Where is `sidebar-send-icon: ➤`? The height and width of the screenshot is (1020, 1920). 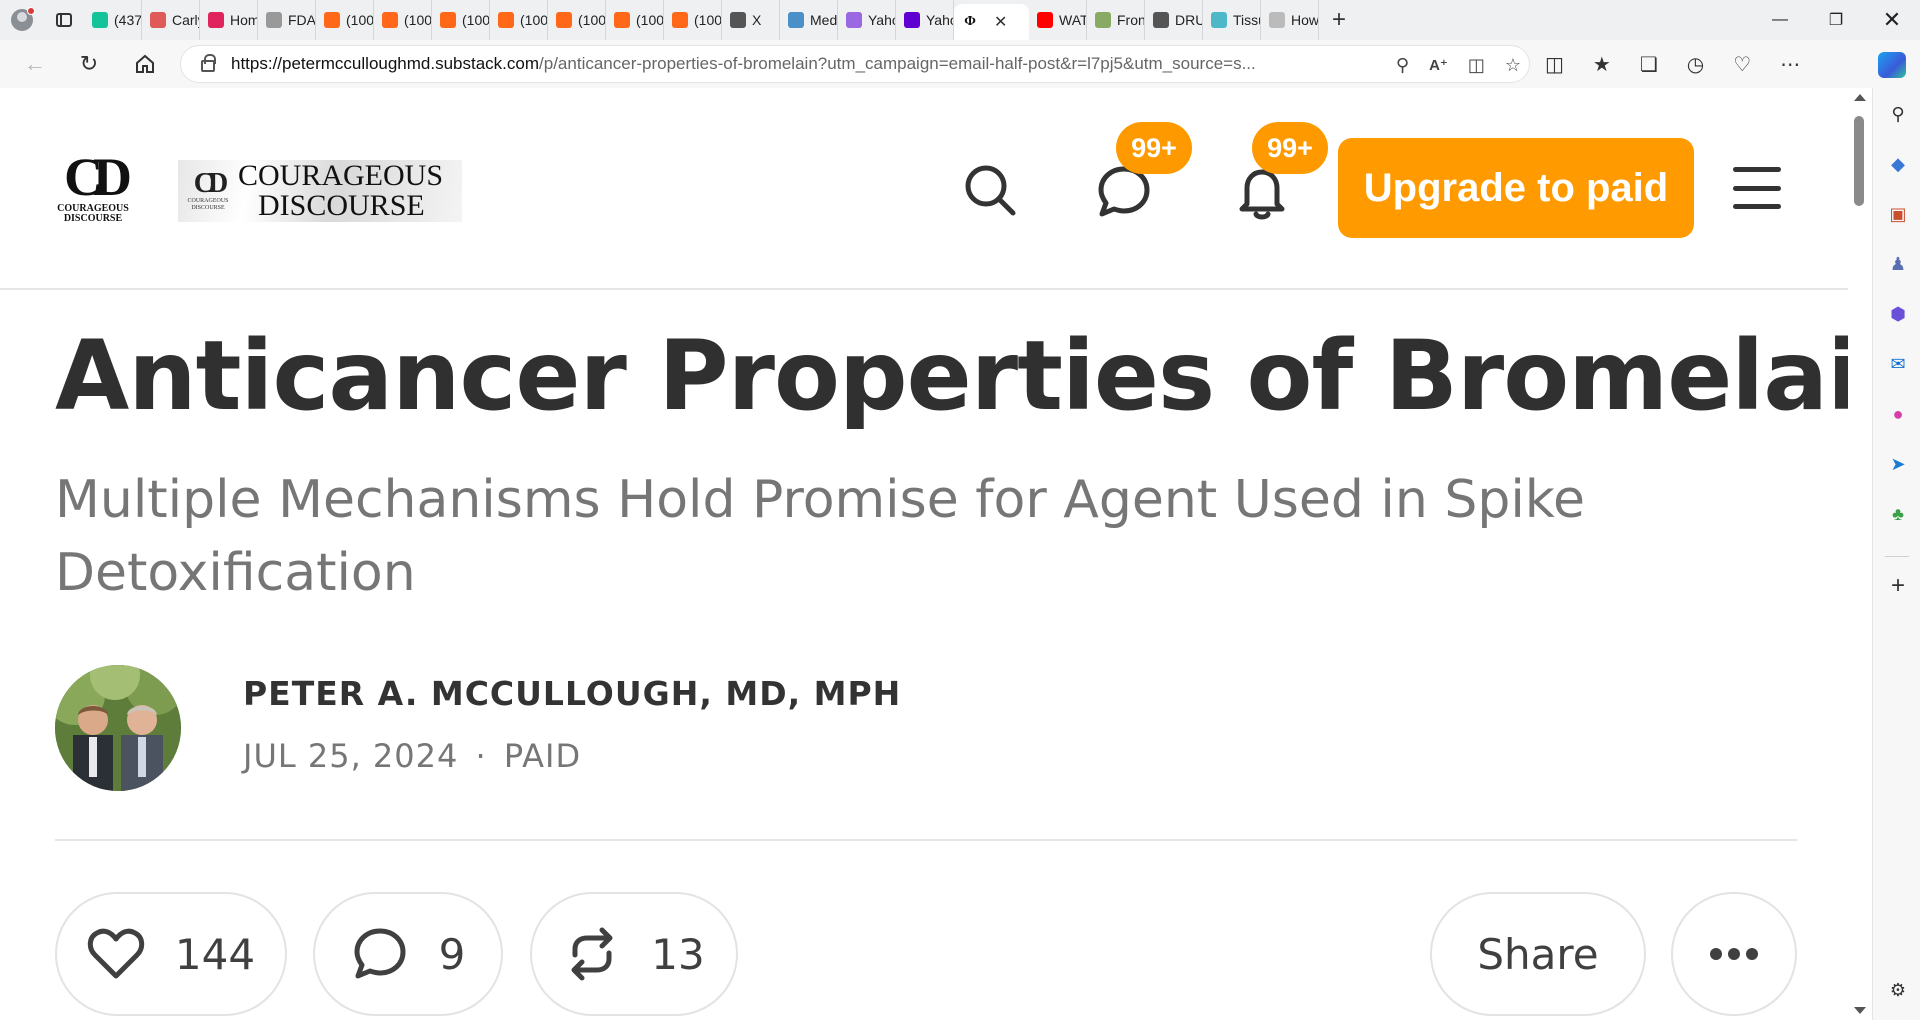 sidebar-send-icon: ➤ is located at coordinates (1898, 464).